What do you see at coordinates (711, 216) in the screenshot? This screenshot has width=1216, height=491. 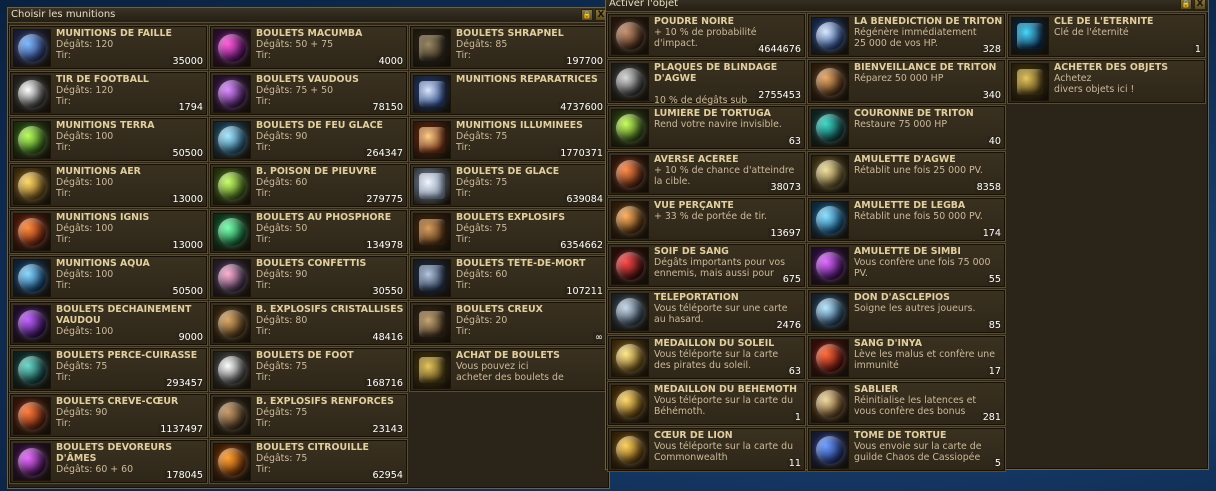 I see `item-desc-line1: + 33 % de portée de tir.` at bounding box center [711, 216].